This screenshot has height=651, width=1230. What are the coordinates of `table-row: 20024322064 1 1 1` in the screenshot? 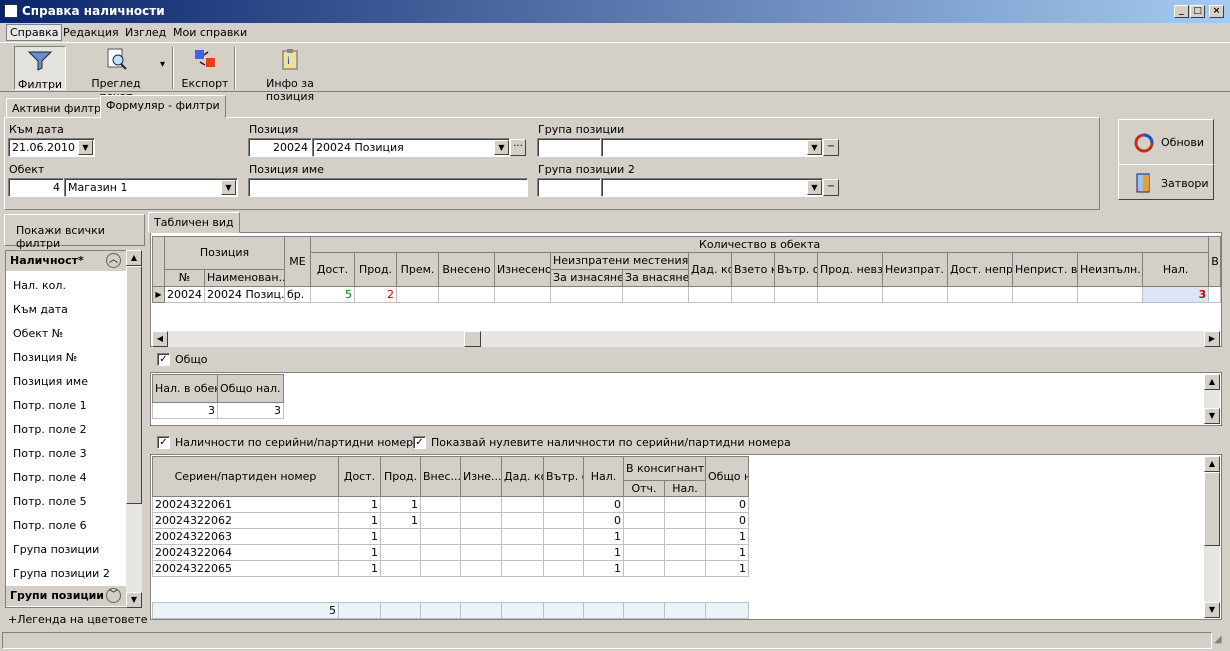 It's located at (450, 552).